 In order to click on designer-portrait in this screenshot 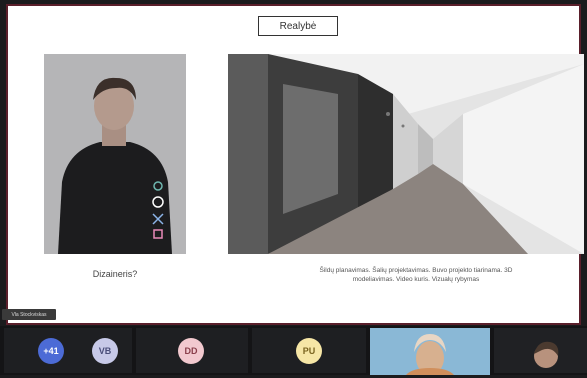, I will do `click(115, 154)`.